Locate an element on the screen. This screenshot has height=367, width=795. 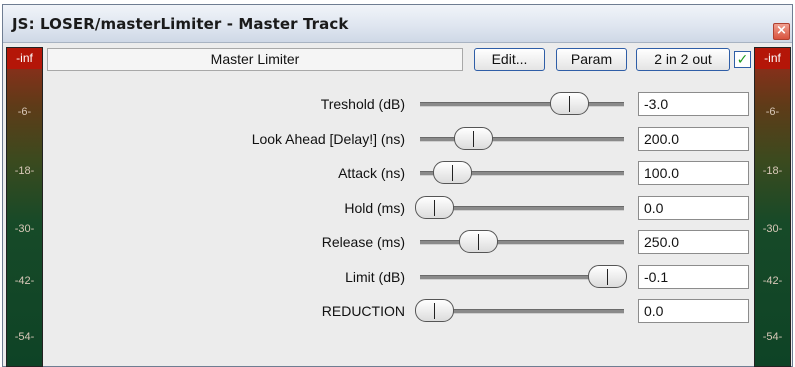
window-title: JS: LOSER/masterLimiter - Master Track is located at coordinates (180, 24).